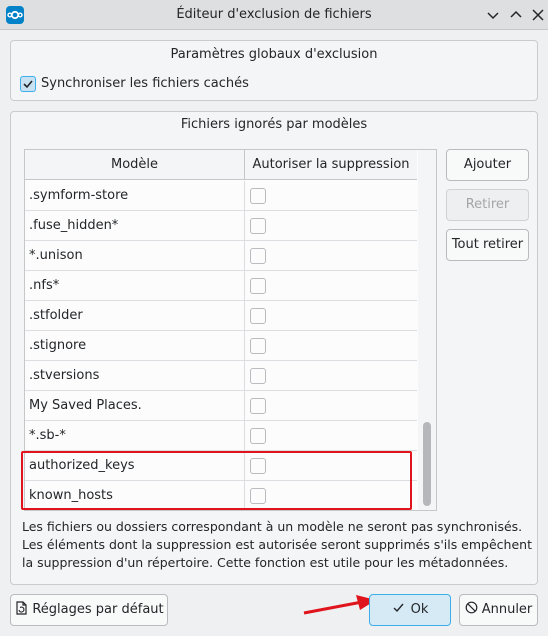 This screenshot has height=636, width=548. I want to click on table-header: Modèle Autoriser la suppression, so click(221, 165).